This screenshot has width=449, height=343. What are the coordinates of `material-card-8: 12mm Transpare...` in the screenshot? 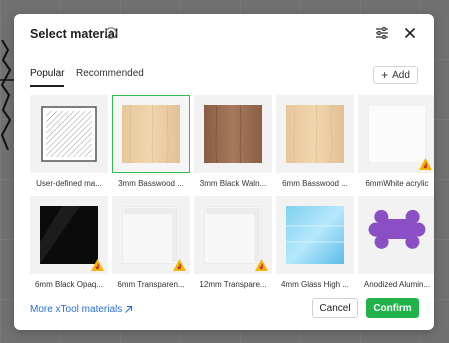 It's located at (233, 246).